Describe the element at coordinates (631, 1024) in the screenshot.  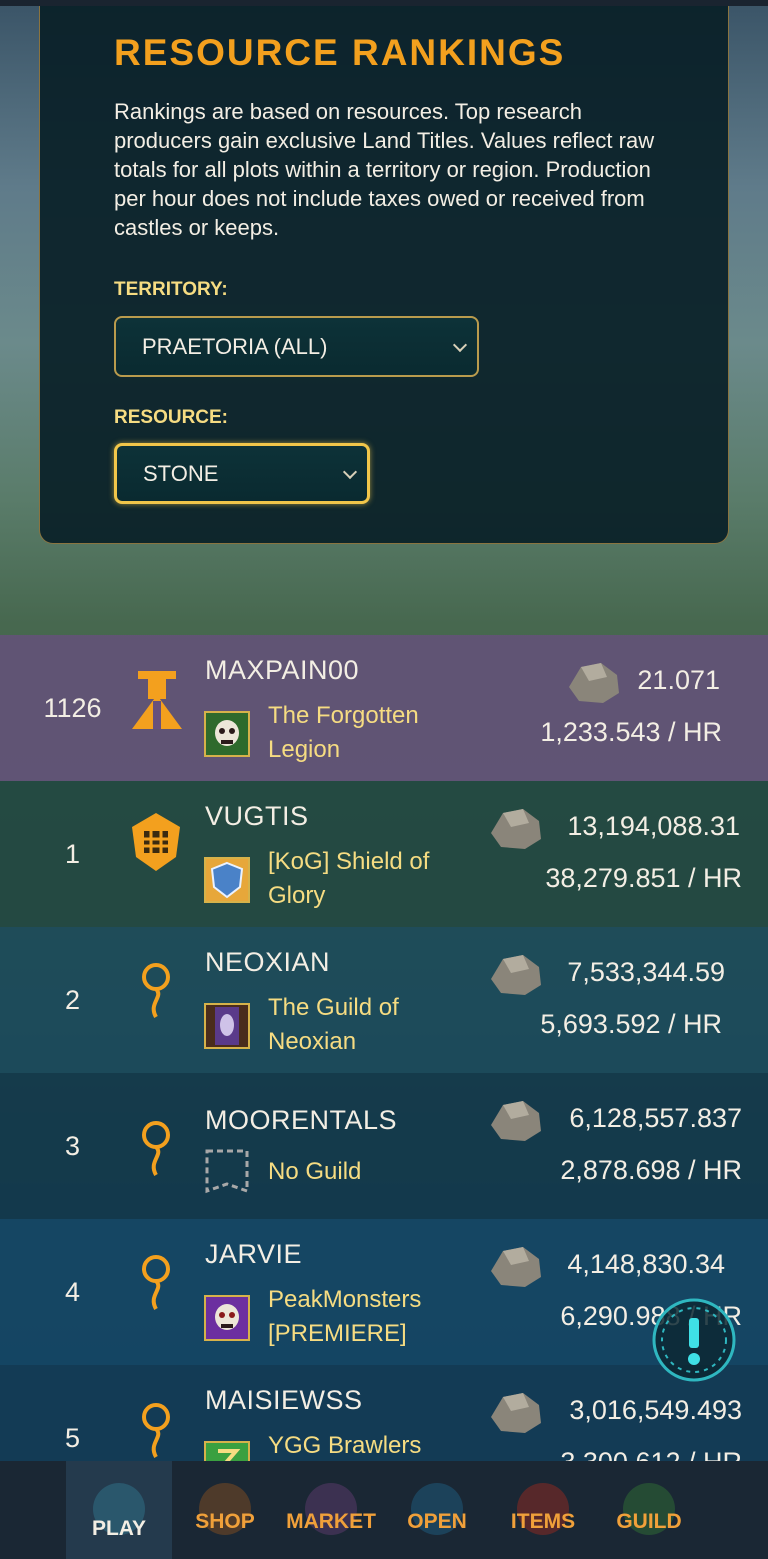
I see `resource-rate: 5,693.592 / HR` at that location.